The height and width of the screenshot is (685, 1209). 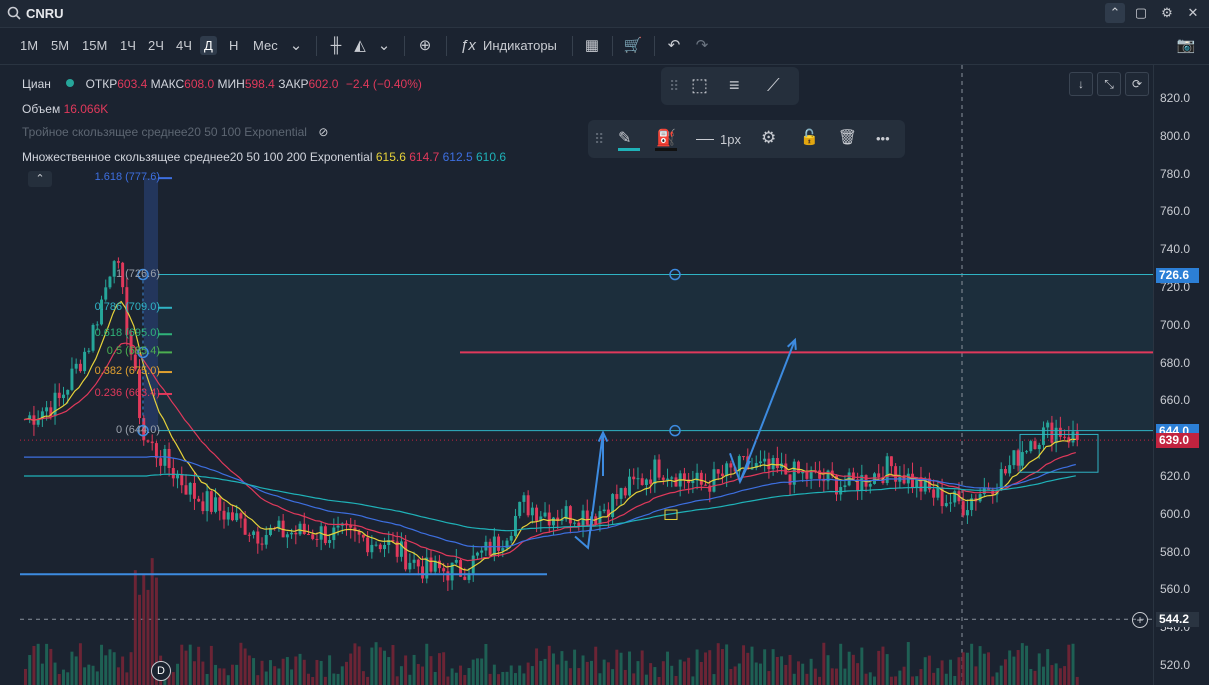 What do you see at coordinates (208, 45) in the screenshot?
I see `timeframe-day: Д` at bounding box center [208, 45].